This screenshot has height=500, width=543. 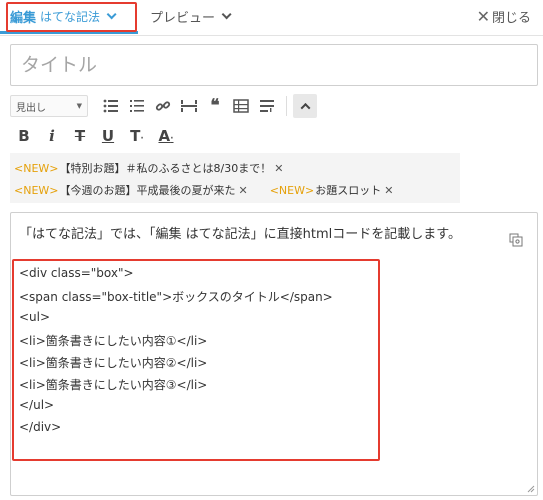 I want to click on code-line: <li>箇条書きにしたい内容②</li>, so click(x=113, y=363).